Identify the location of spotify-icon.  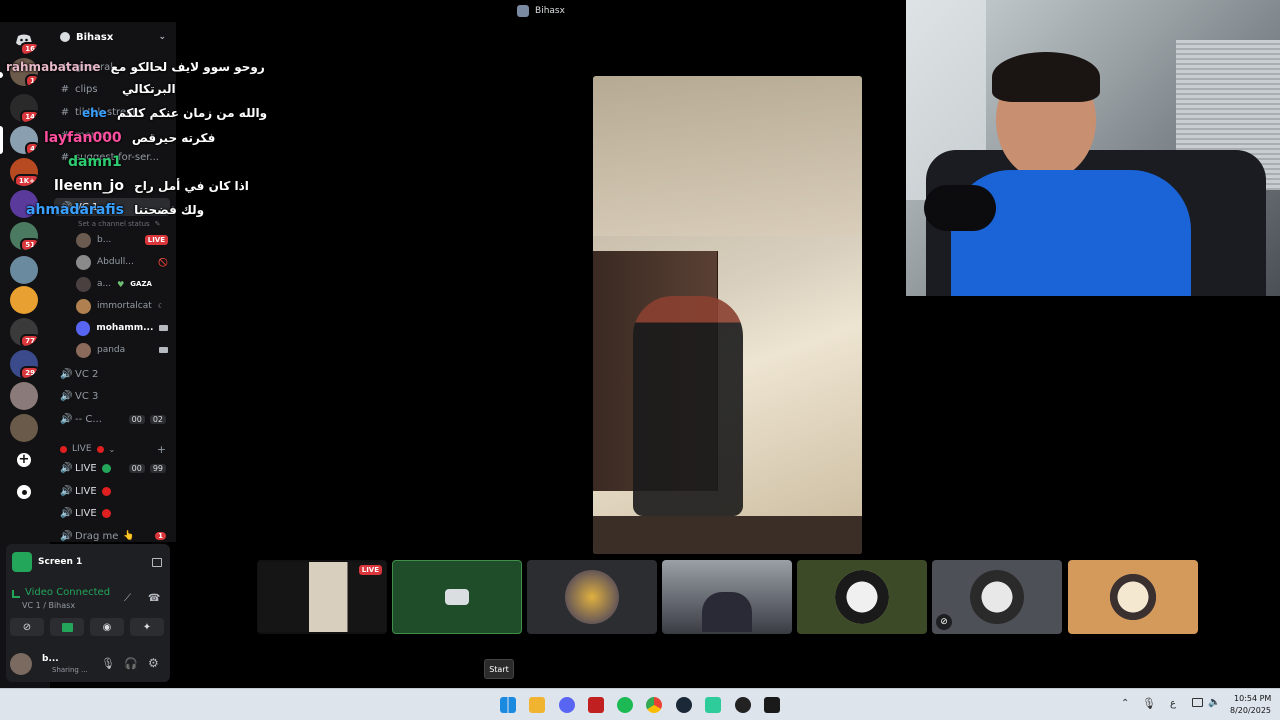
(625, 705).